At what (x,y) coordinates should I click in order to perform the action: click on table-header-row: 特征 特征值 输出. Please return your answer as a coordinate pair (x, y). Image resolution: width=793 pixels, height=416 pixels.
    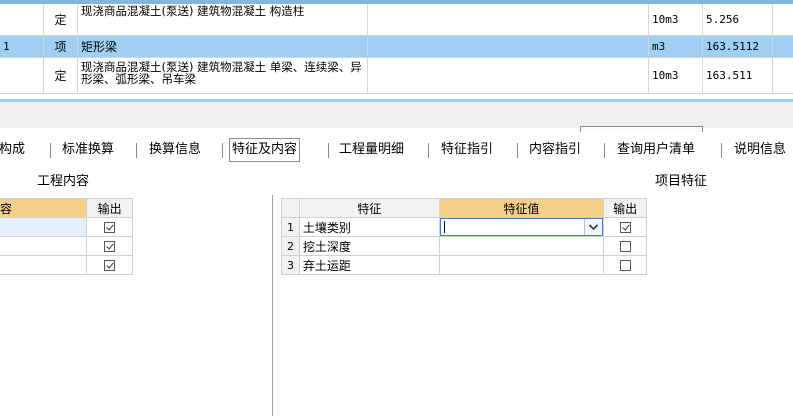
    Looking at the image, I should click on (464, 208).